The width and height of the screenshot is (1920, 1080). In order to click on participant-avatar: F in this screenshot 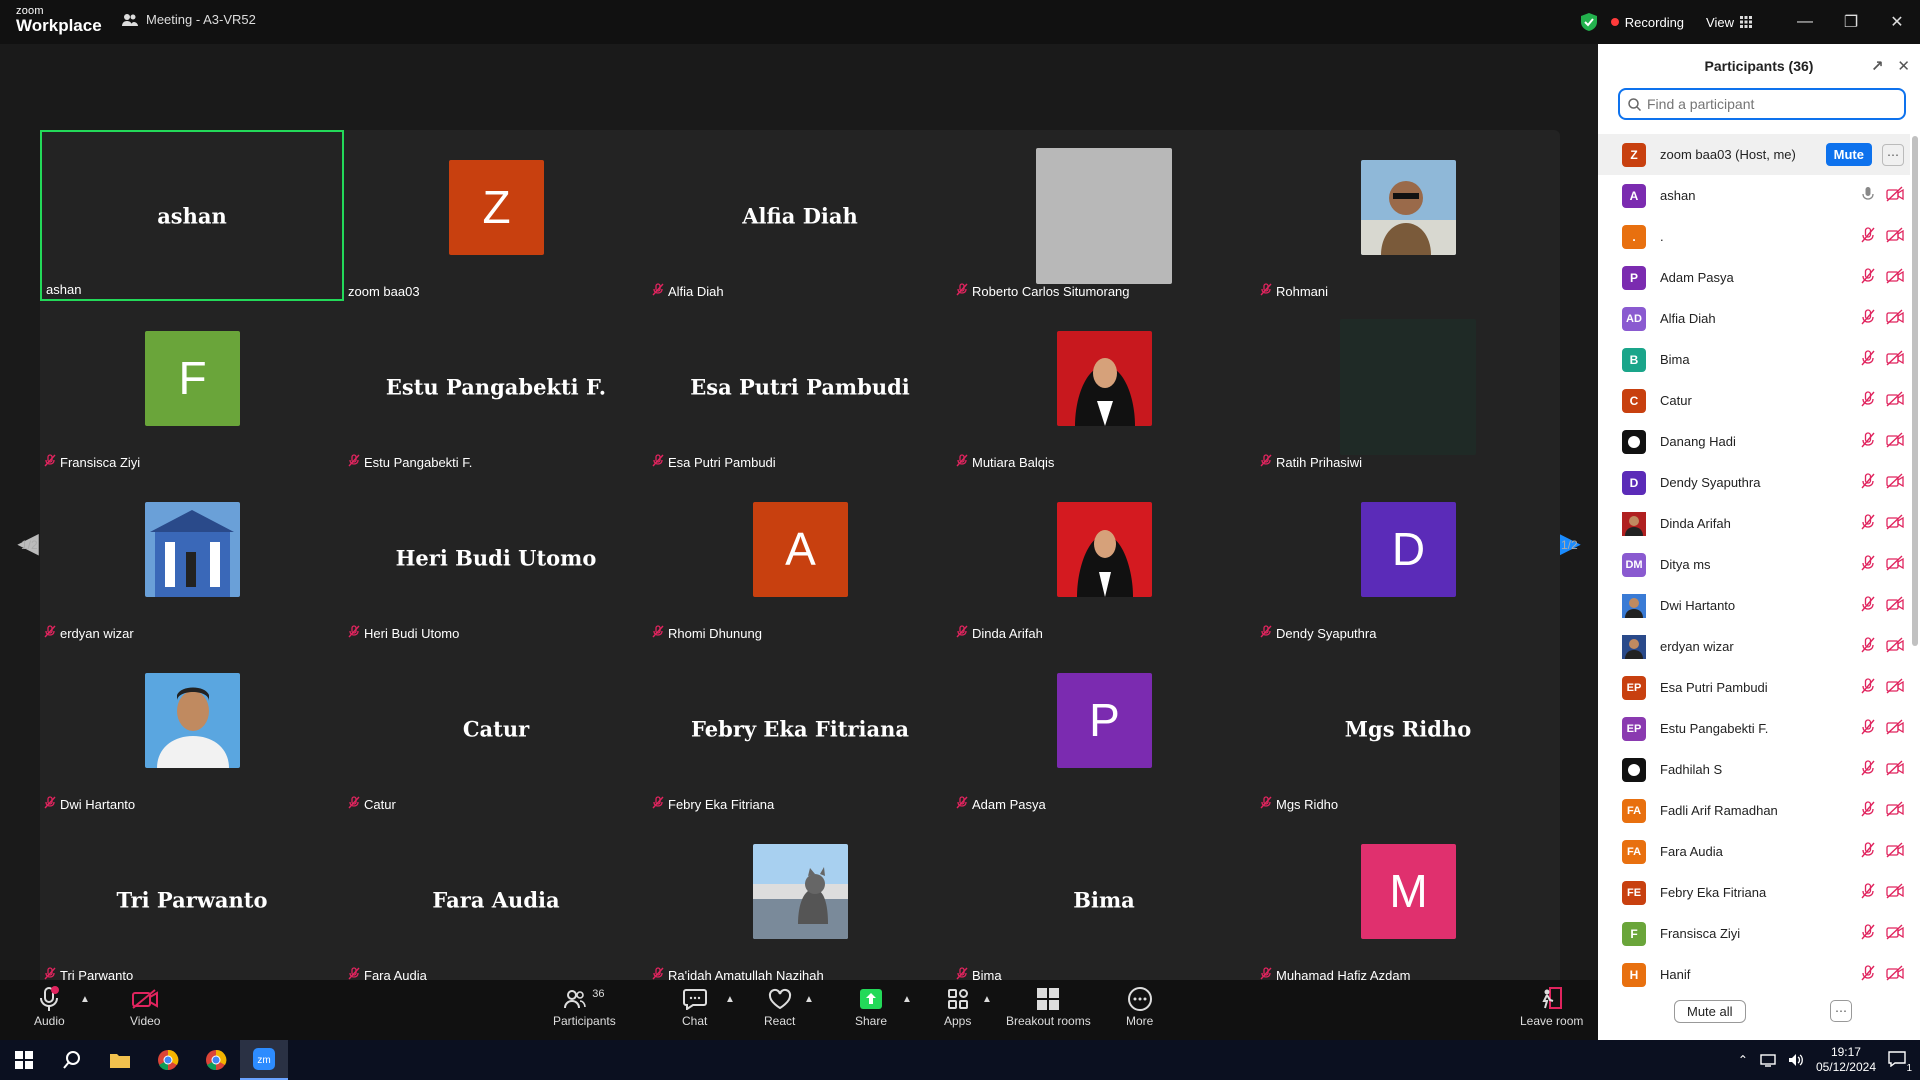, I will do `click(1634, 933)`.